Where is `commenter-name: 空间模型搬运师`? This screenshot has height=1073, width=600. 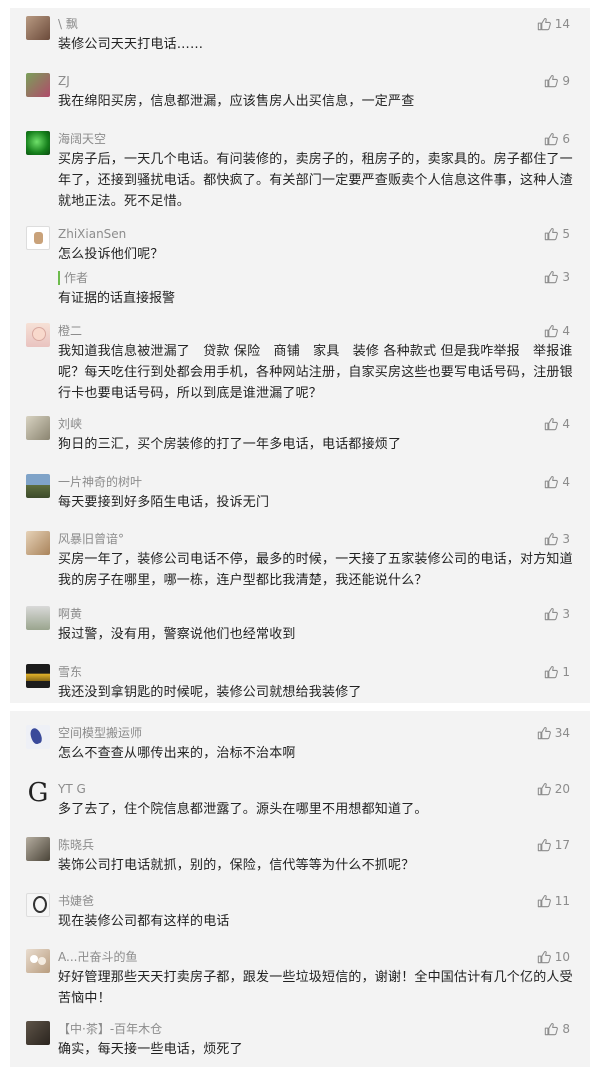
commenter-name: 空间模型搬运师 is located at coordinates (100, 733).